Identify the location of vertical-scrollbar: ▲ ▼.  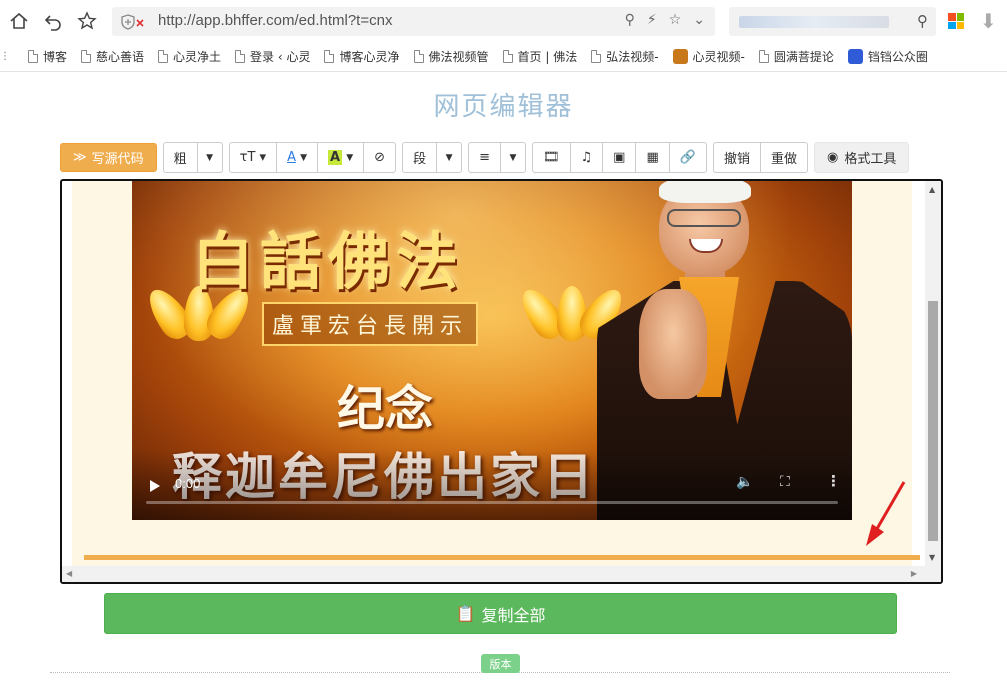
(933, 373).